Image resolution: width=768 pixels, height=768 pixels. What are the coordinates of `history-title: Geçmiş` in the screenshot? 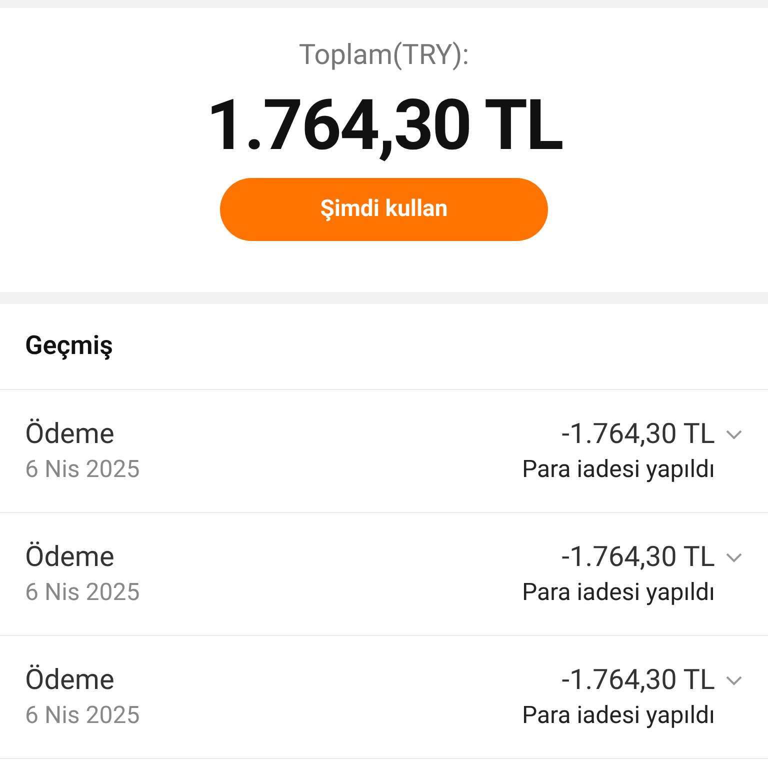 It's located at (69, 346).